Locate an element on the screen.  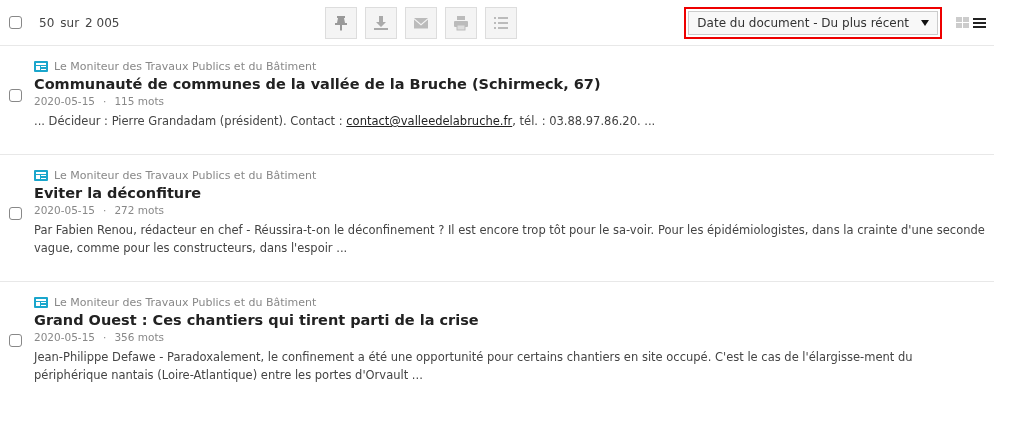
result-total: 2 005 is located at coordinates (102, 22).